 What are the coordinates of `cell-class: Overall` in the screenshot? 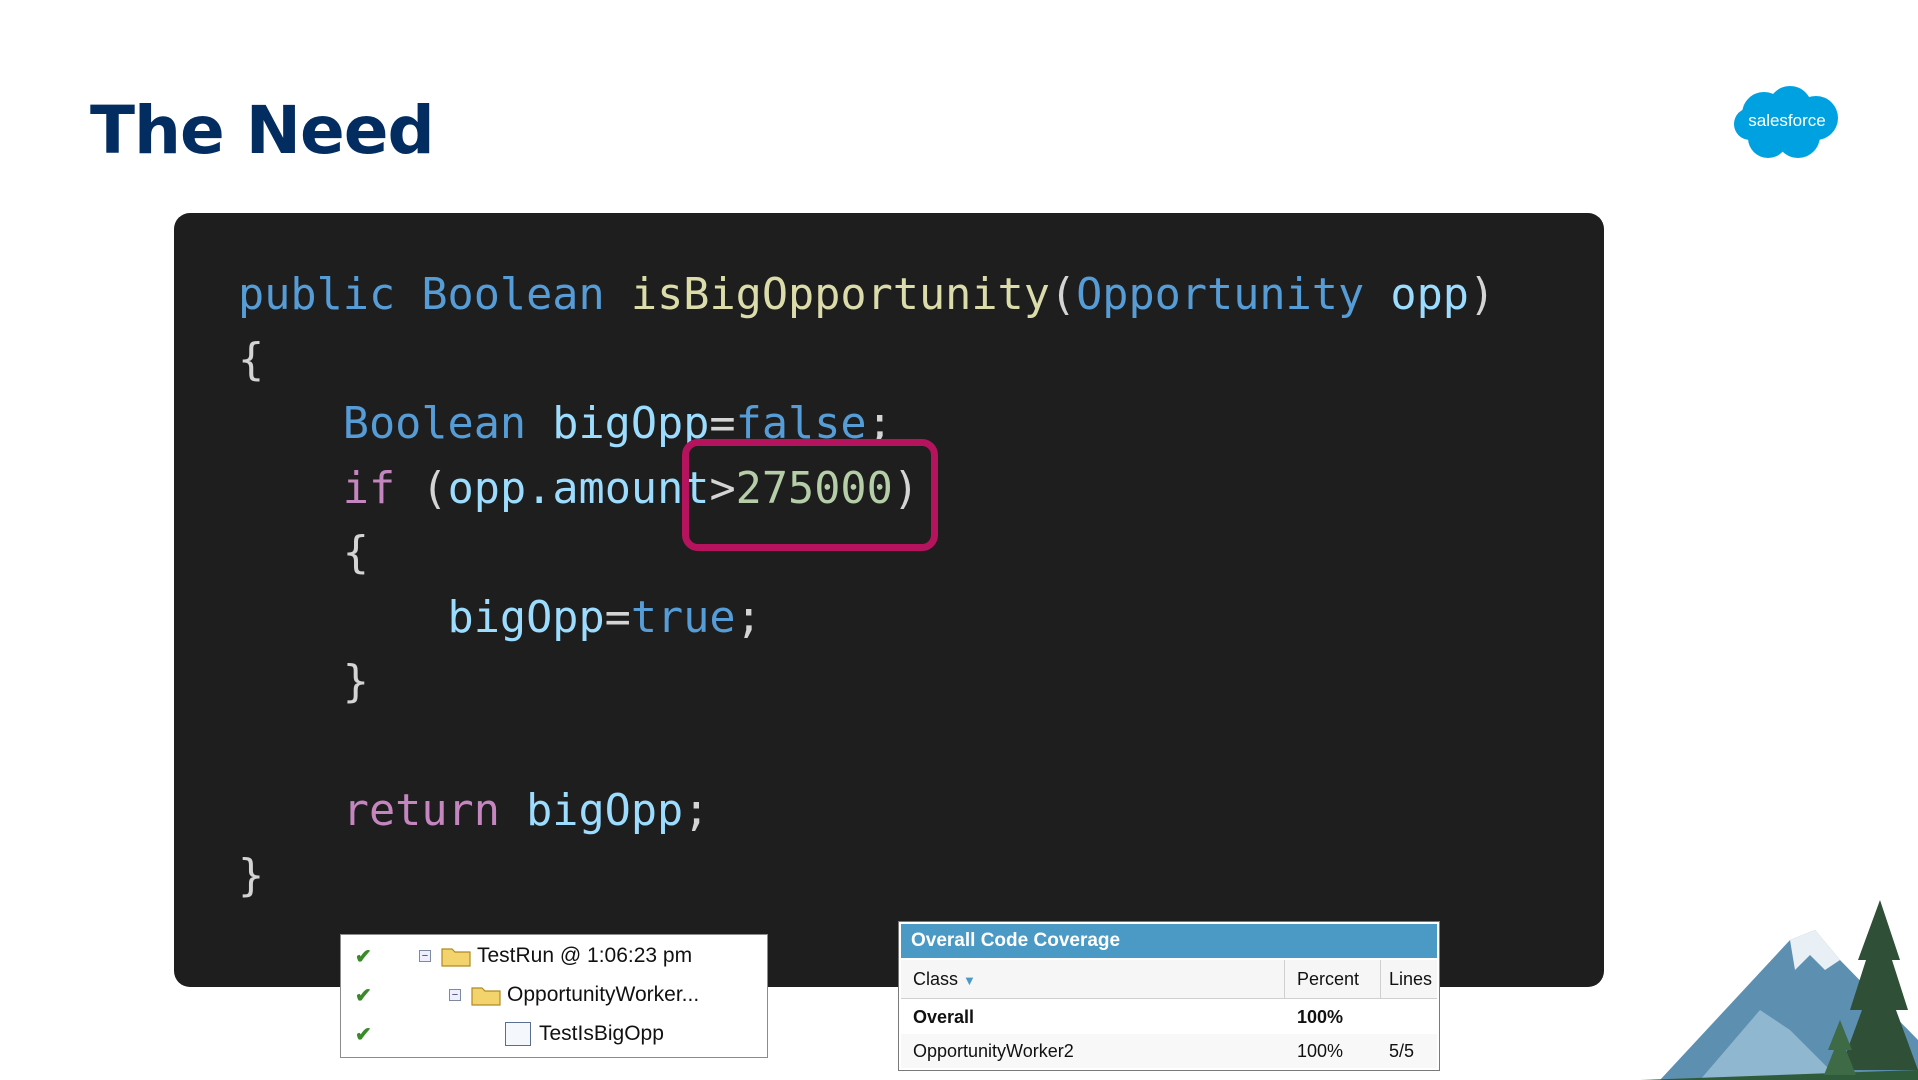 It's located at (944, 1017).